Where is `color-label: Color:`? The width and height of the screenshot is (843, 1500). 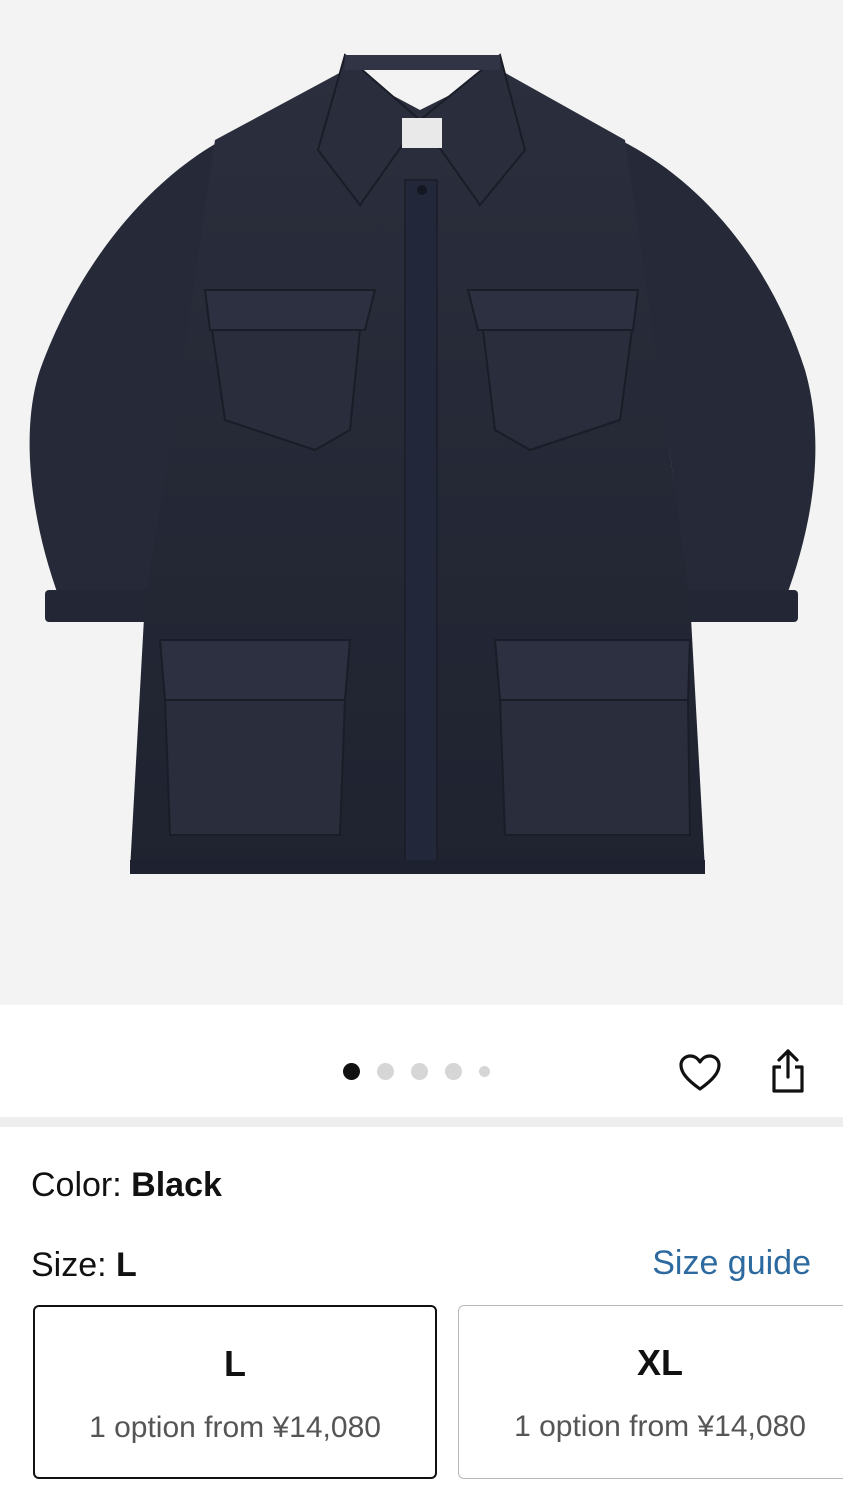 color-label: Color: is located at coordinates (76, 1185).